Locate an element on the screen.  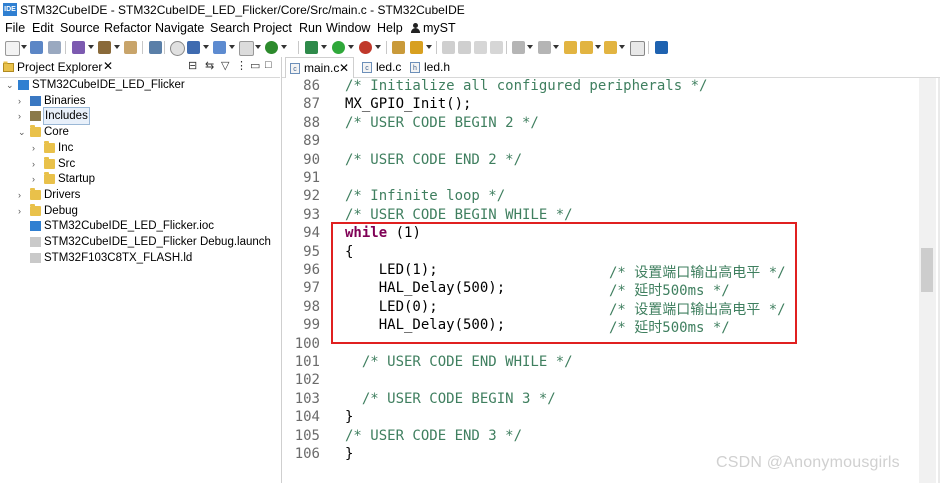
forward-icon is located at coordinates (610, 47).